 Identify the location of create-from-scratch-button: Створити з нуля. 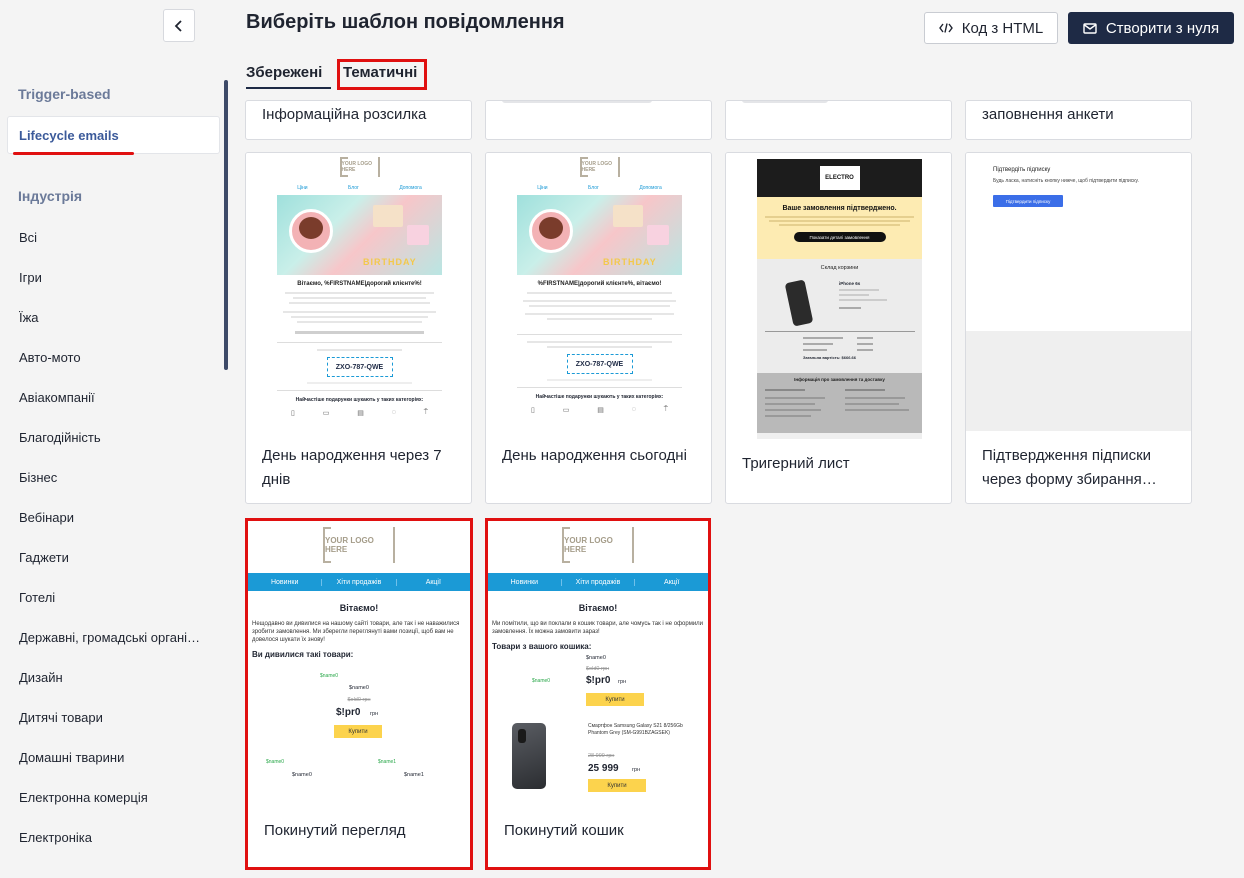
(1151, 28).